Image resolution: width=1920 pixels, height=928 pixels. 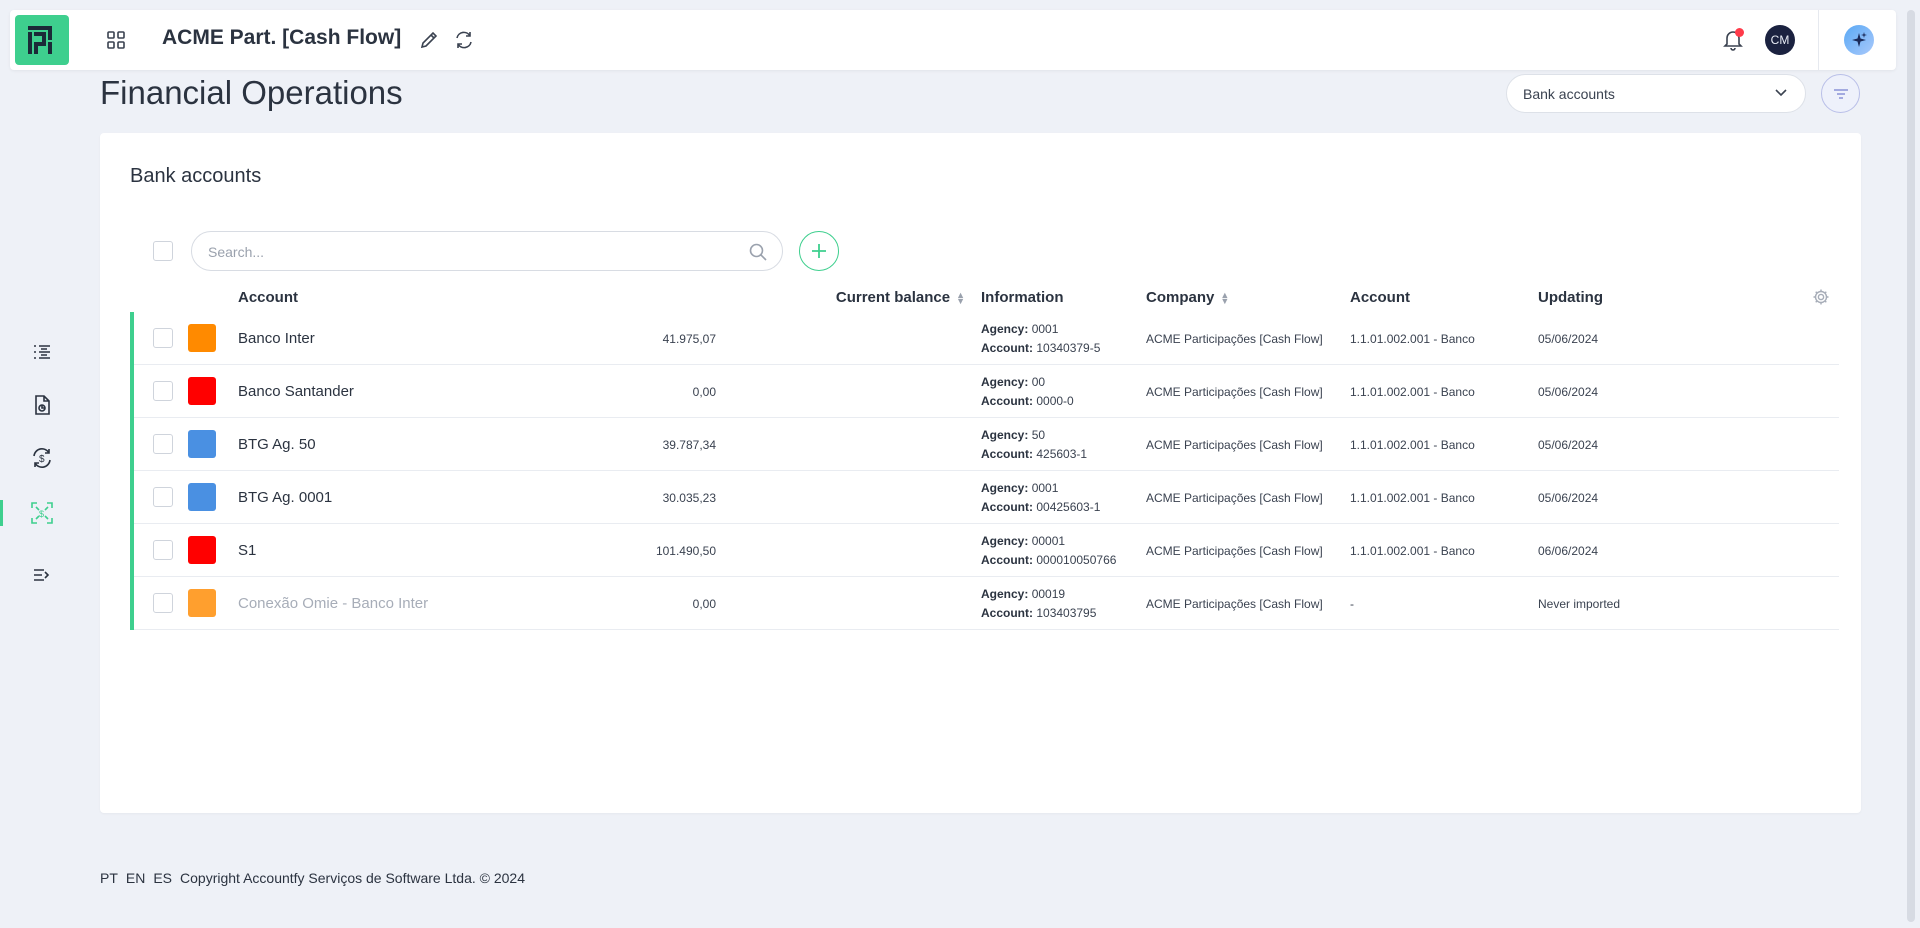 What do you see at coordinates (1739, 32) in the screenshot?
I see `notification-dot` at bounding box center [1739, 32].